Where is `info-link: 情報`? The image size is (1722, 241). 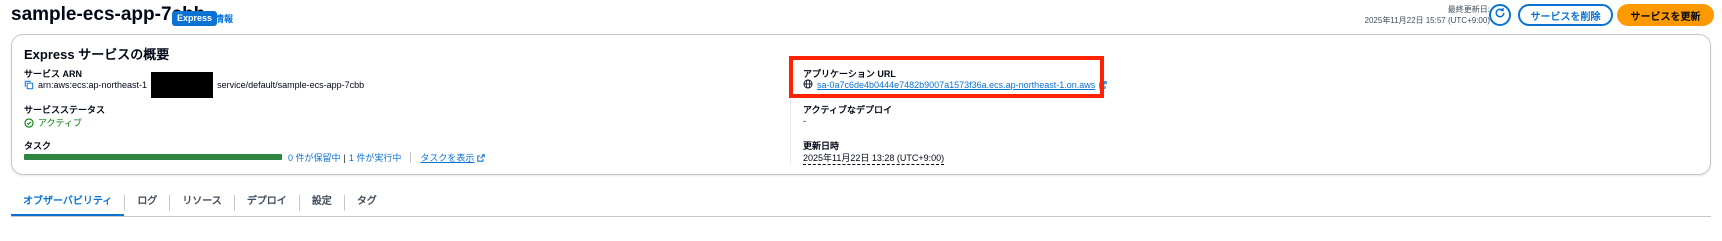 info-link: 情報 is located at coordinates (224, 18).